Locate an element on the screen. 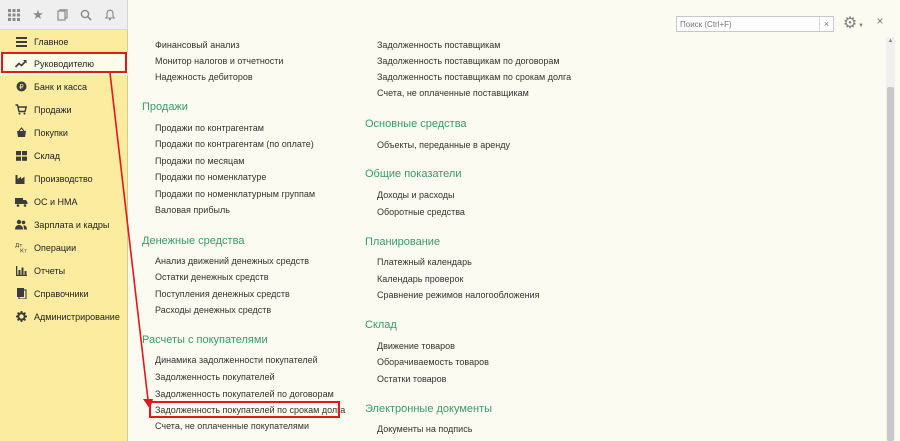 This screenshot has width=900, height=441. section-title-planning: Планирование is located at coordinates (403, 242).